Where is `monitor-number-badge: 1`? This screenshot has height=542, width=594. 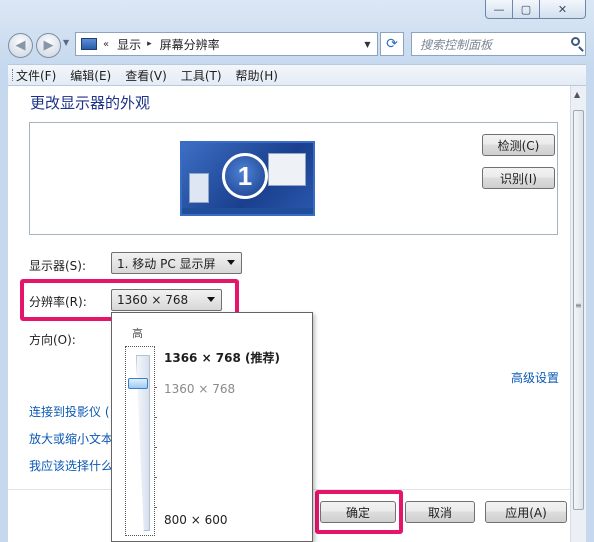
monitor-number-badge: 1 is located at coordinates (245, 176).